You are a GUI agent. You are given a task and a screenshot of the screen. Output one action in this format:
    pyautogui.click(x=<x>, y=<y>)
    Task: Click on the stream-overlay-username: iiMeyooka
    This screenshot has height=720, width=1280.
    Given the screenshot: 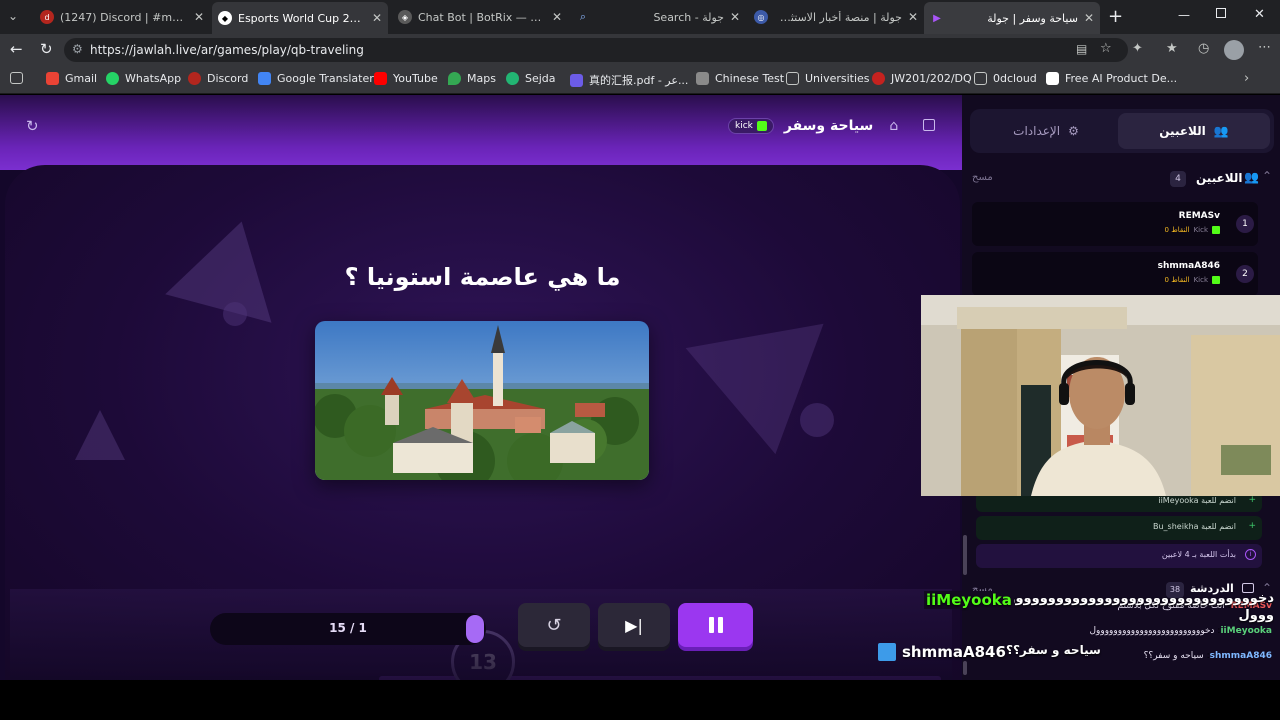 What is the action you would take?
    pyautogui.click(x=969, y=600)
    